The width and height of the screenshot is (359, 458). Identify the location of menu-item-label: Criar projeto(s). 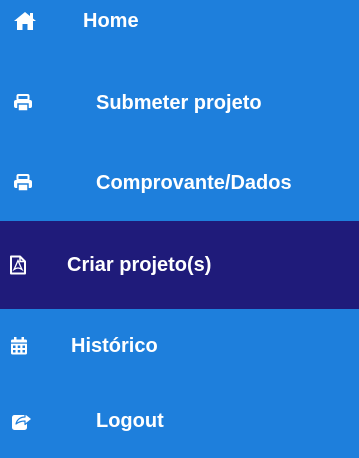
(139, 265).